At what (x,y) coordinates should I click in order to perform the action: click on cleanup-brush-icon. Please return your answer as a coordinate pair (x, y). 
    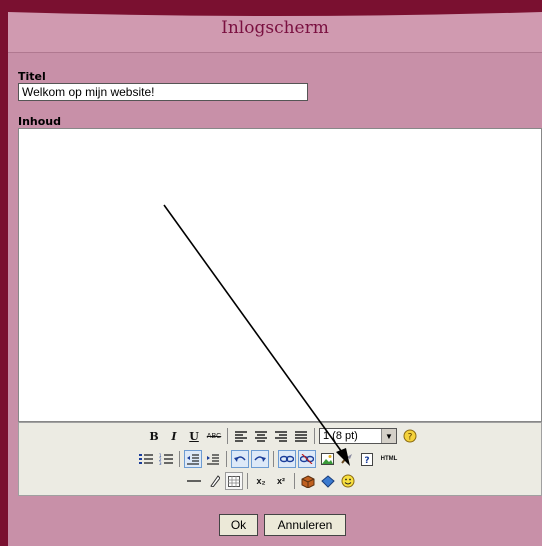
    Looking at the image, I should click on (347, 459).